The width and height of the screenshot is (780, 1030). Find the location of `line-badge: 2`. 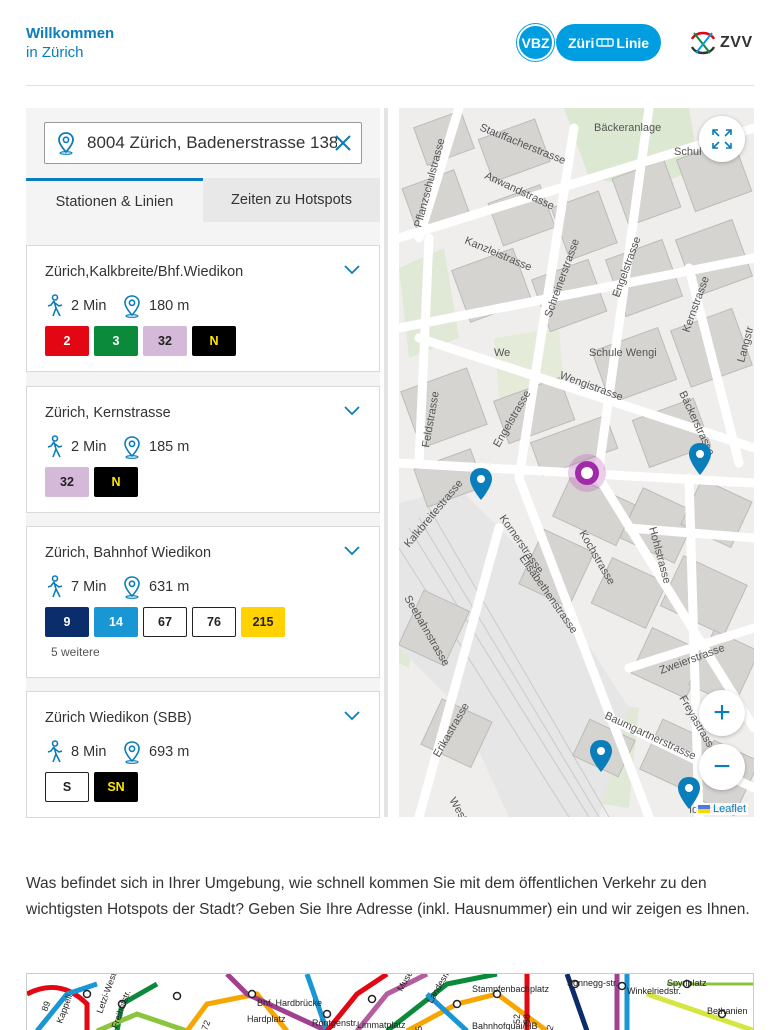

line-badge: 2 is located at coordinates (67, 341).